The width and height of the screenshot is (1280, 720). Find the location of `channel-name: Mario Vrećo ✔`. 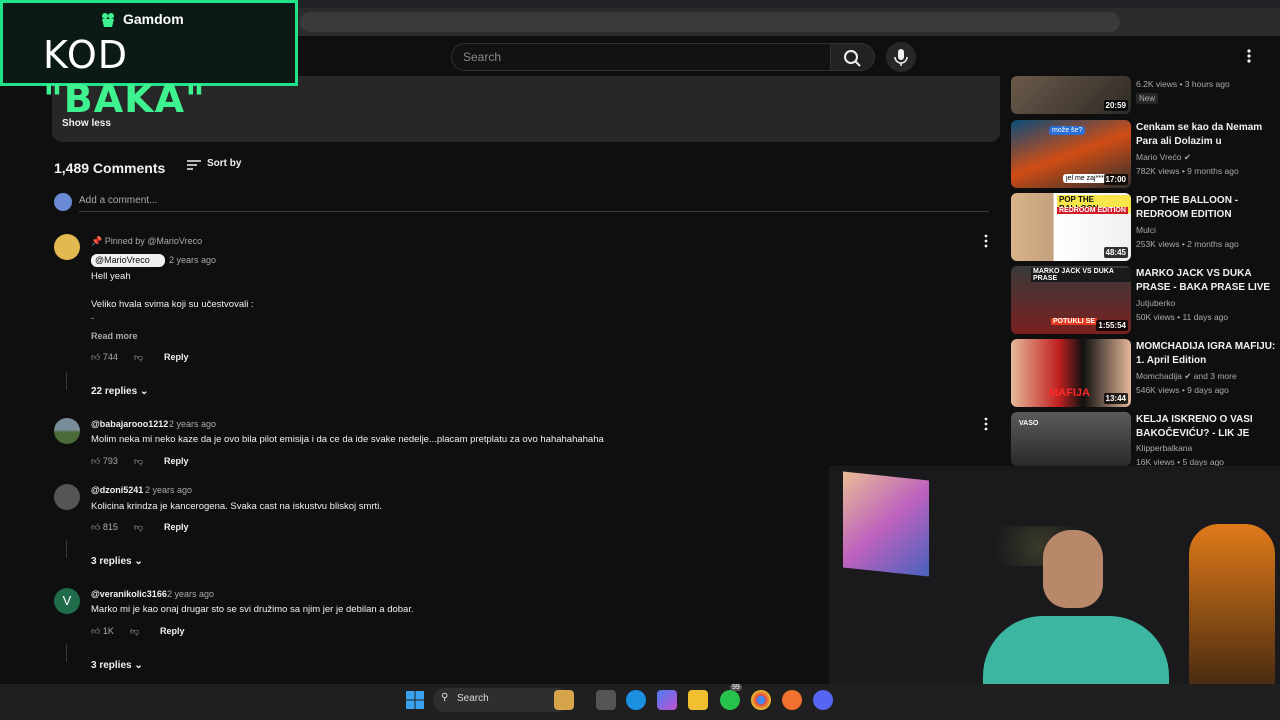

channel-name: Mario Vrećo ✔ is located at coordinates (1163, 157).